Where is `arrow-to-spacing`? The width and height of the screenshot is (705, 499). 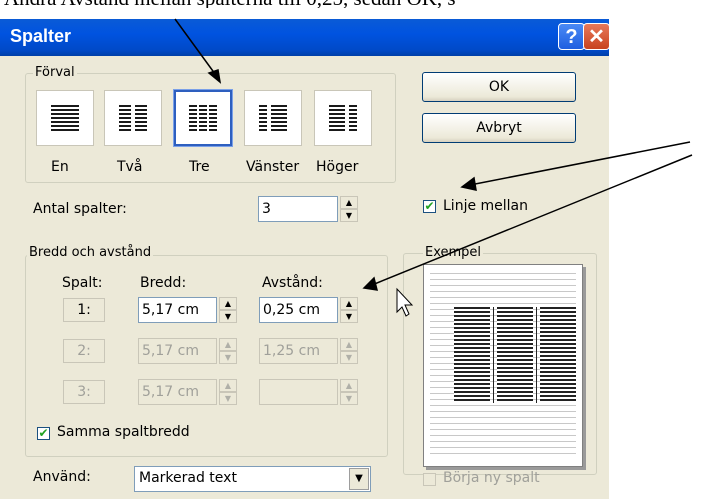
arrow-to-spacing is located at coordinates (532, 220).